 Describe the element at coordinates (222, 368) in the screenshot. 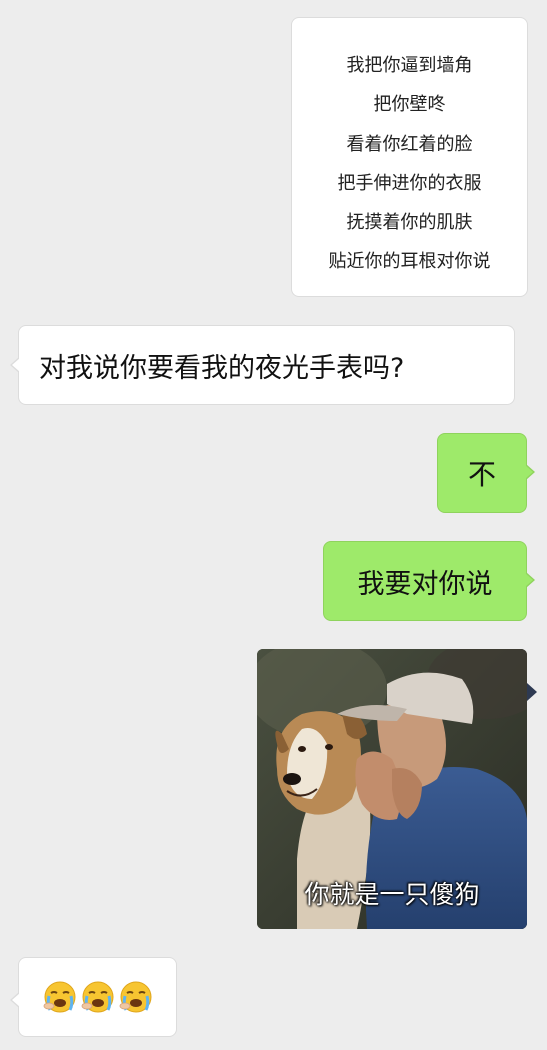

I see `message-text: 对我说你要看我的夜光手表吗?` at that location.